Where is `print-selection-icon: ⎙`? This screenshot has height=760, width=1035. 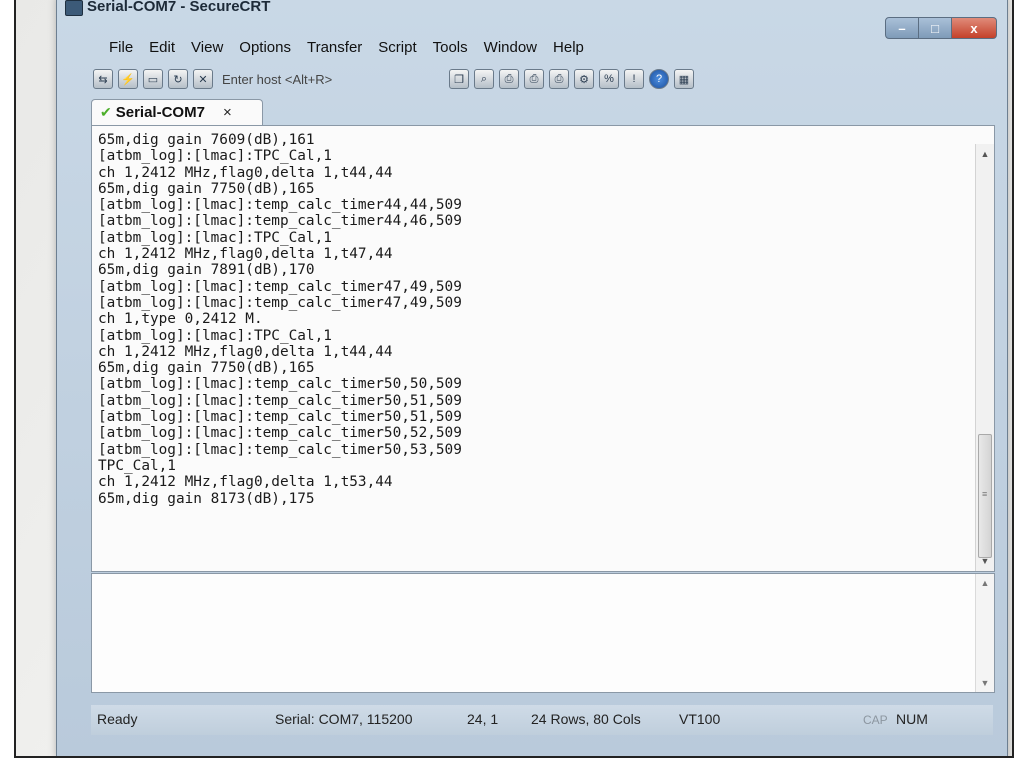
print-selection-icon: ⎙ is located at coordinates (534, 79).